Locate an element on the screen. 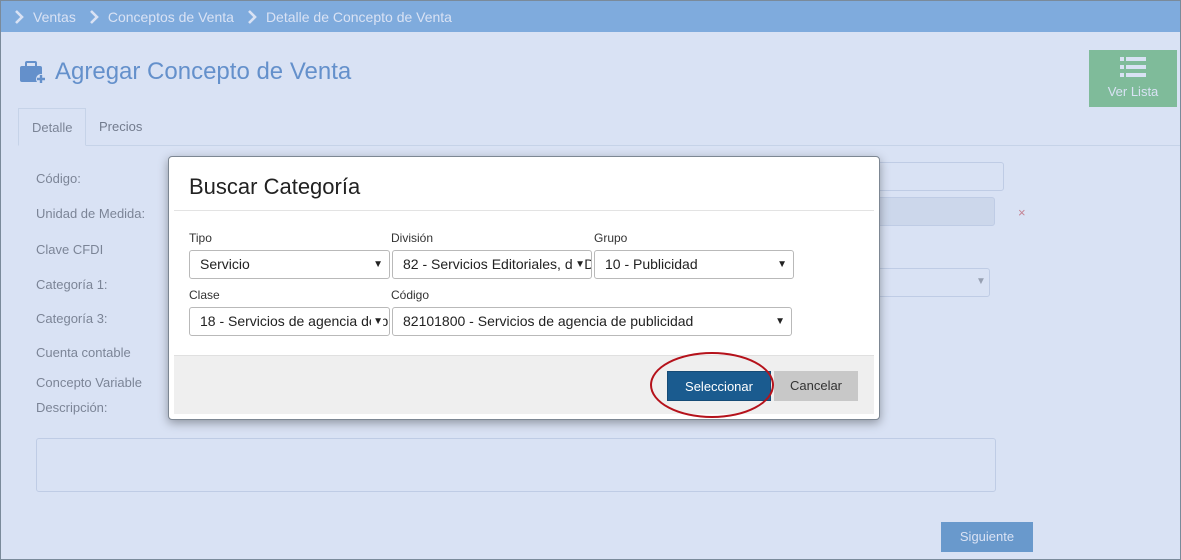  tipo-value: Servicio is located at coordinates (225, 264).